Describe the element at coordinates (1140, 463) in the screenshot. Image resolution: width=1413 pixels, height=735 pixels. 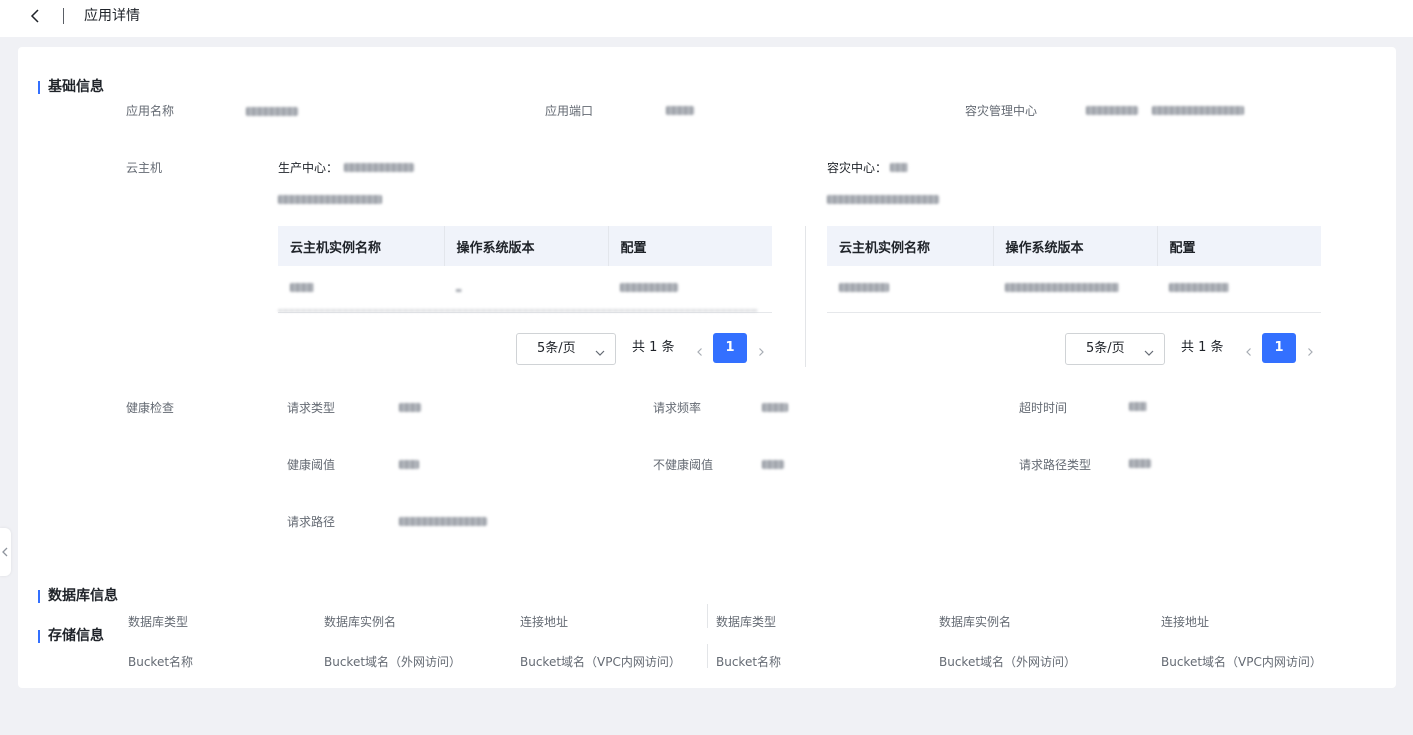
I see `path-type-value` at that location.